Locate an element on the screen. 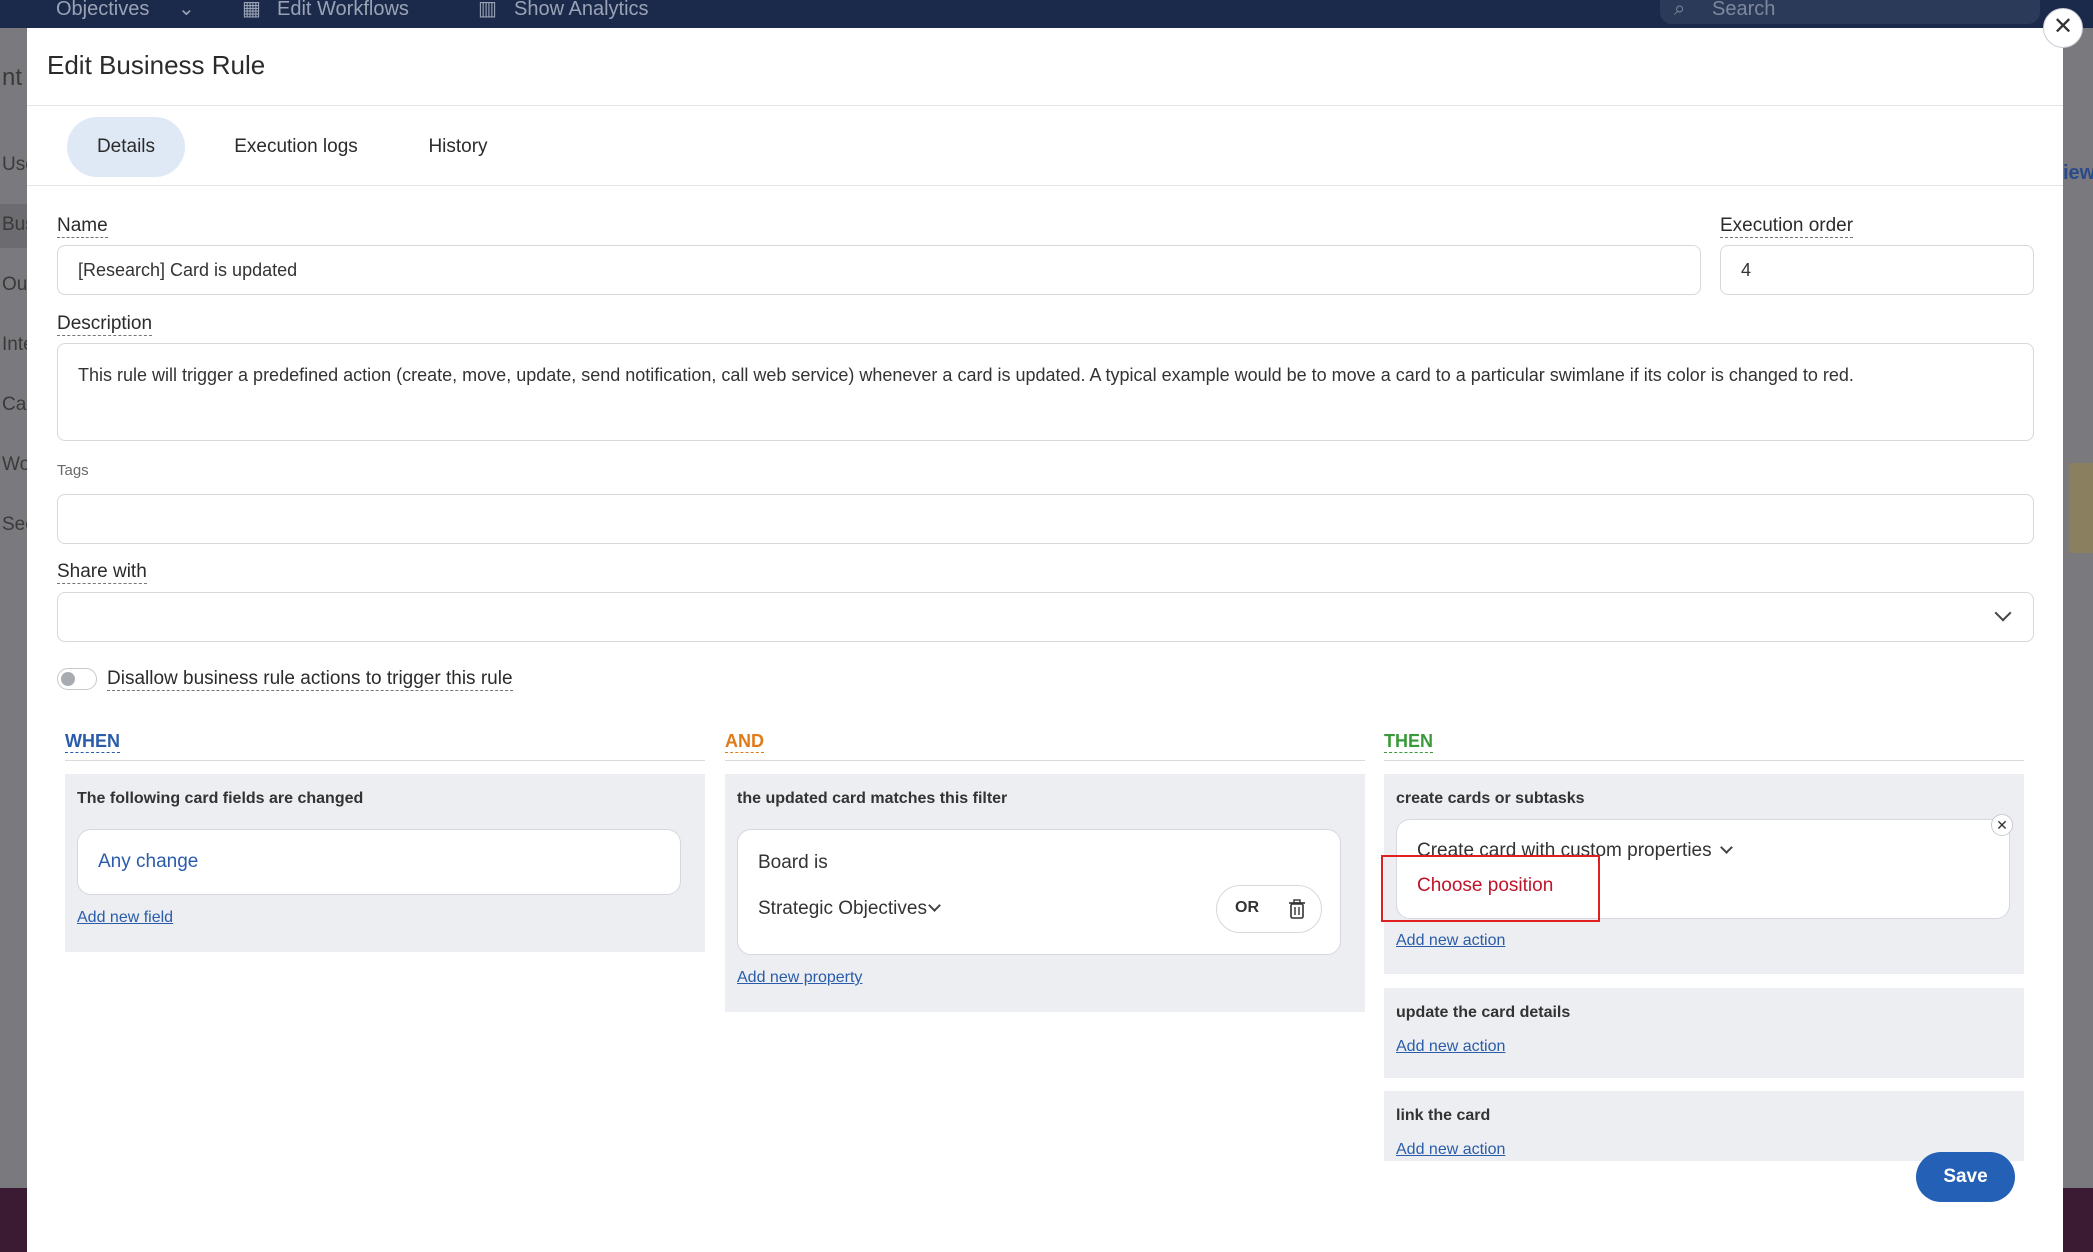  share-with-select is located at coordinates (1045, 617).